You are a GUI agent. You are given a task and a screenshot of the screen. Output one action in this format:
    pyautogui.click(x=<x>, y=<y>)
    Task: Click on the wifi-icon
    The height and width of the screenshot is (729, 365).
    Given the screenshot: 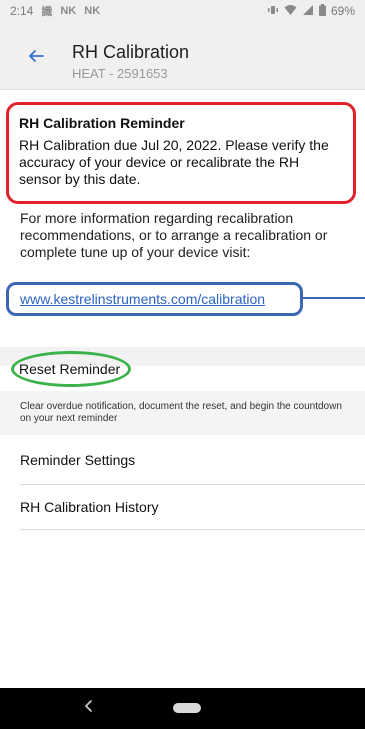 What is the action you would take?
    pyautogui.click(x=290, y=11)
    